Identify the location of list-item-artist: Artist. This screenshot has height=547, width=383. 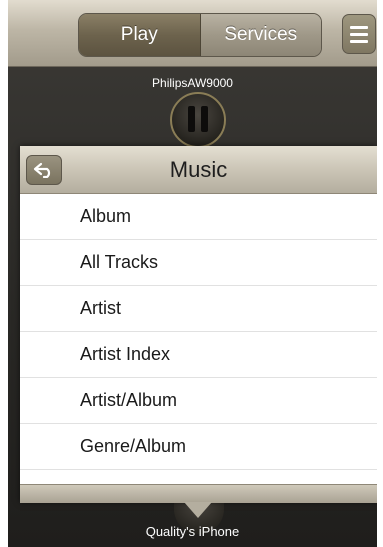
(198, 309).